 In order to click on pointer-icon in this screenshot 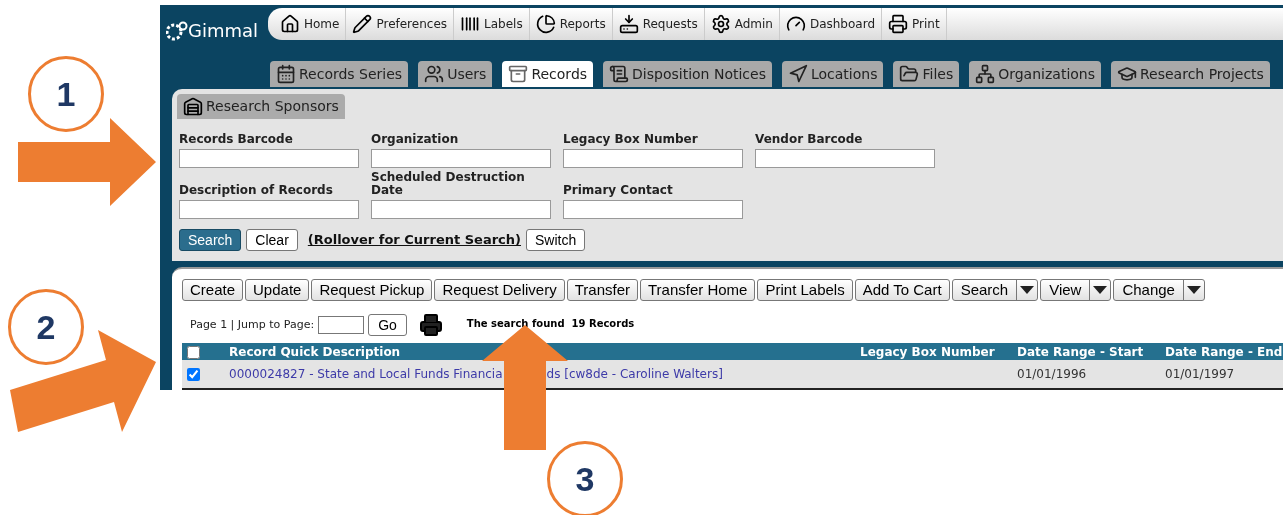, I will do `click(797, 74)`.